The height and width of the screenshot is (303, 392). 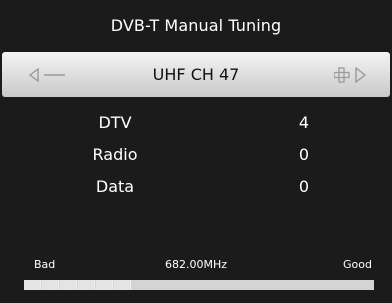 What do you see at coordinates (304, 122) in the screenshot?
I see `row-value: 4` at bounding box center [304, 122].